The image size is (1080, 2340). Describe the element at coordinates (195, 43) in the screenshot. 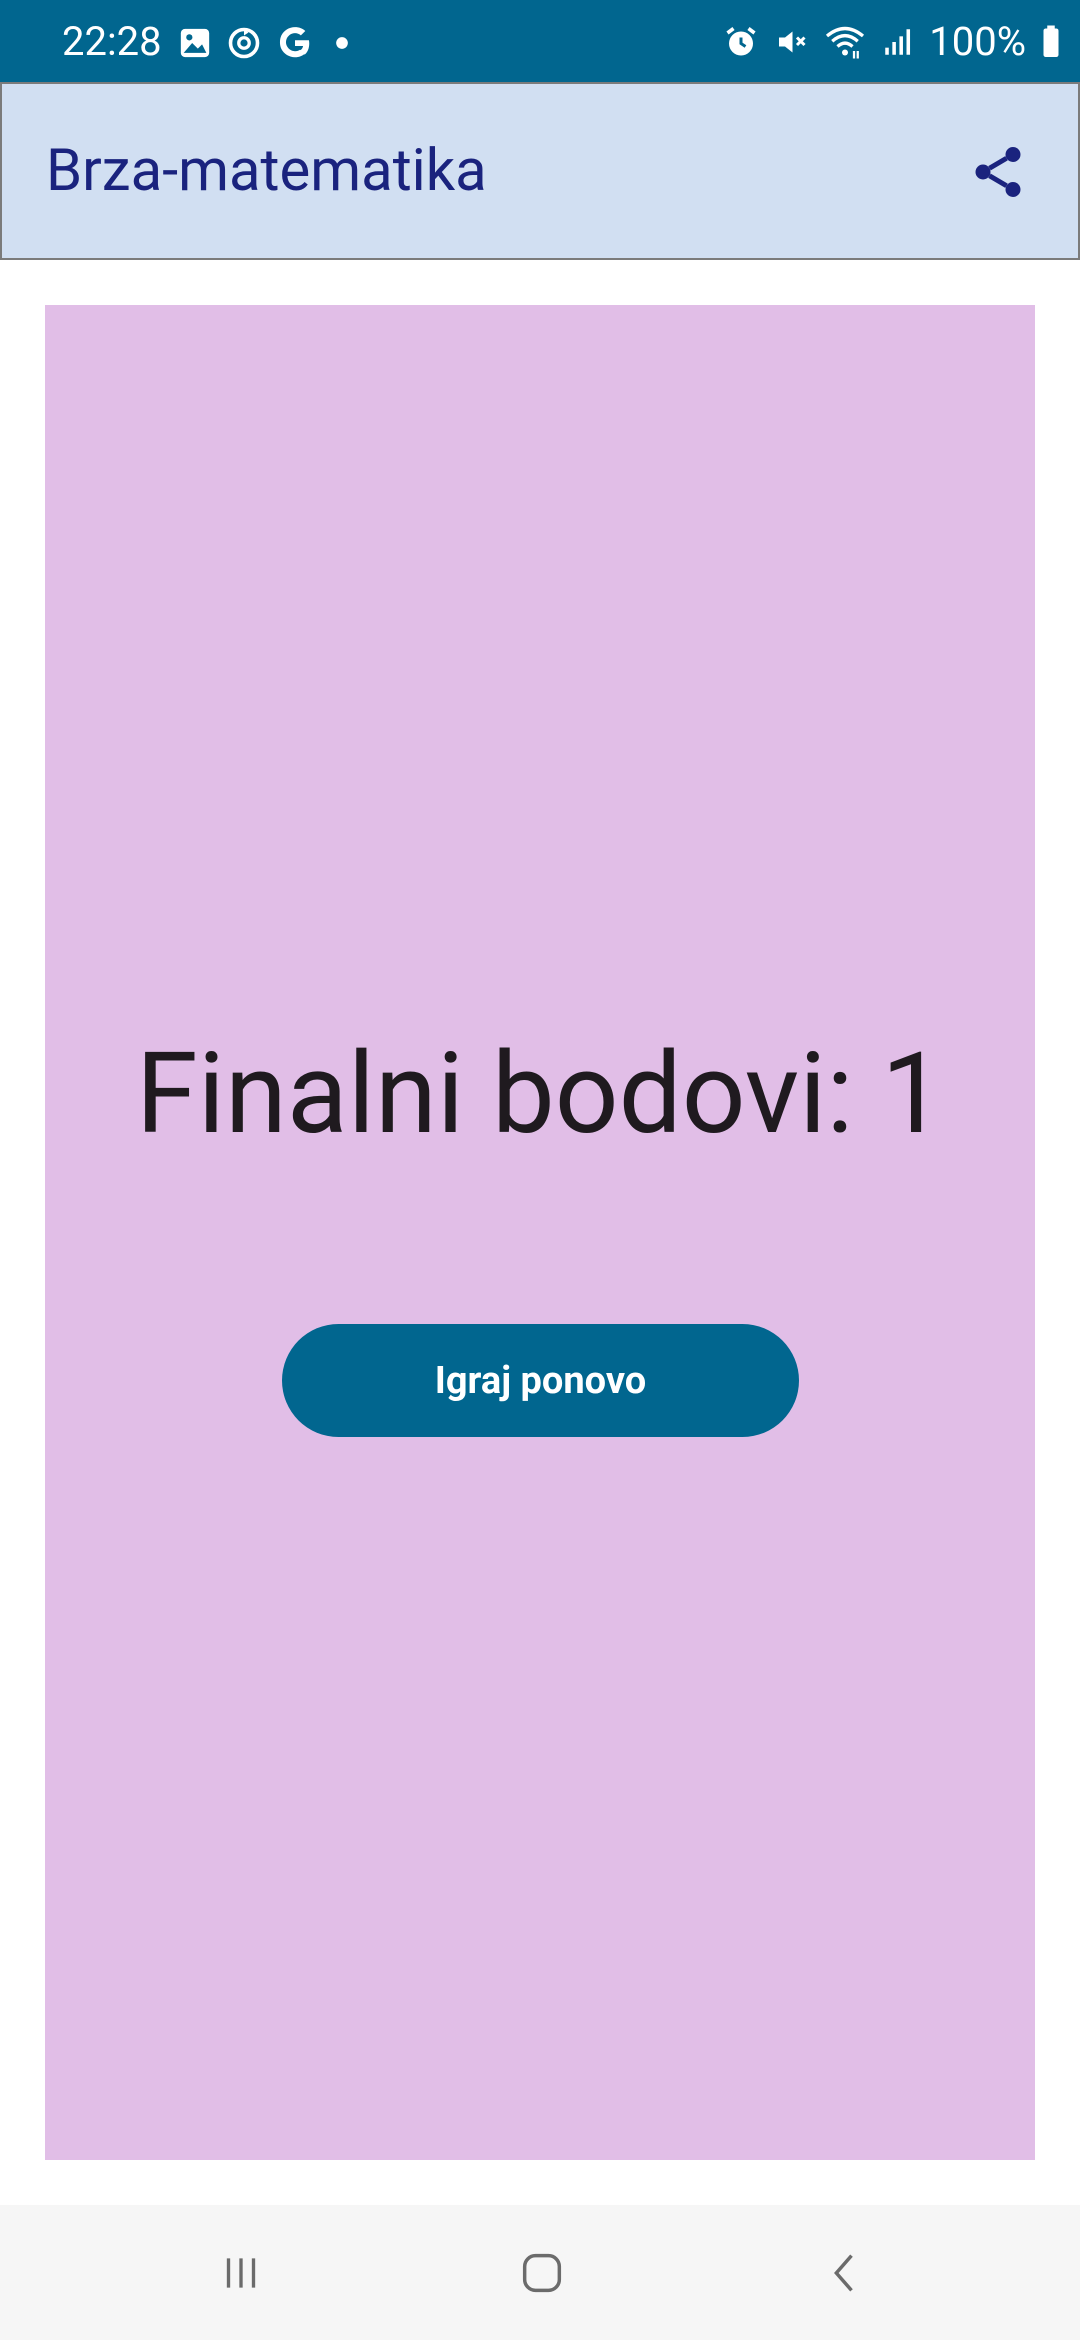

I see `gallery-icon` at that location.